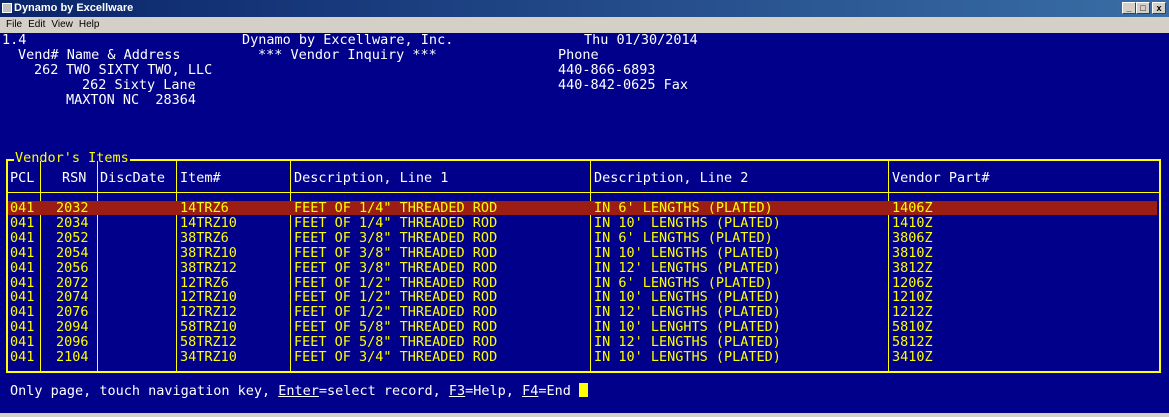 This screenshot has width=1169, height=417. What do you see at coordinates (72, 267) in the screenshot?
I see `cell-rsn: 2056` at bounding box center [72, 267].